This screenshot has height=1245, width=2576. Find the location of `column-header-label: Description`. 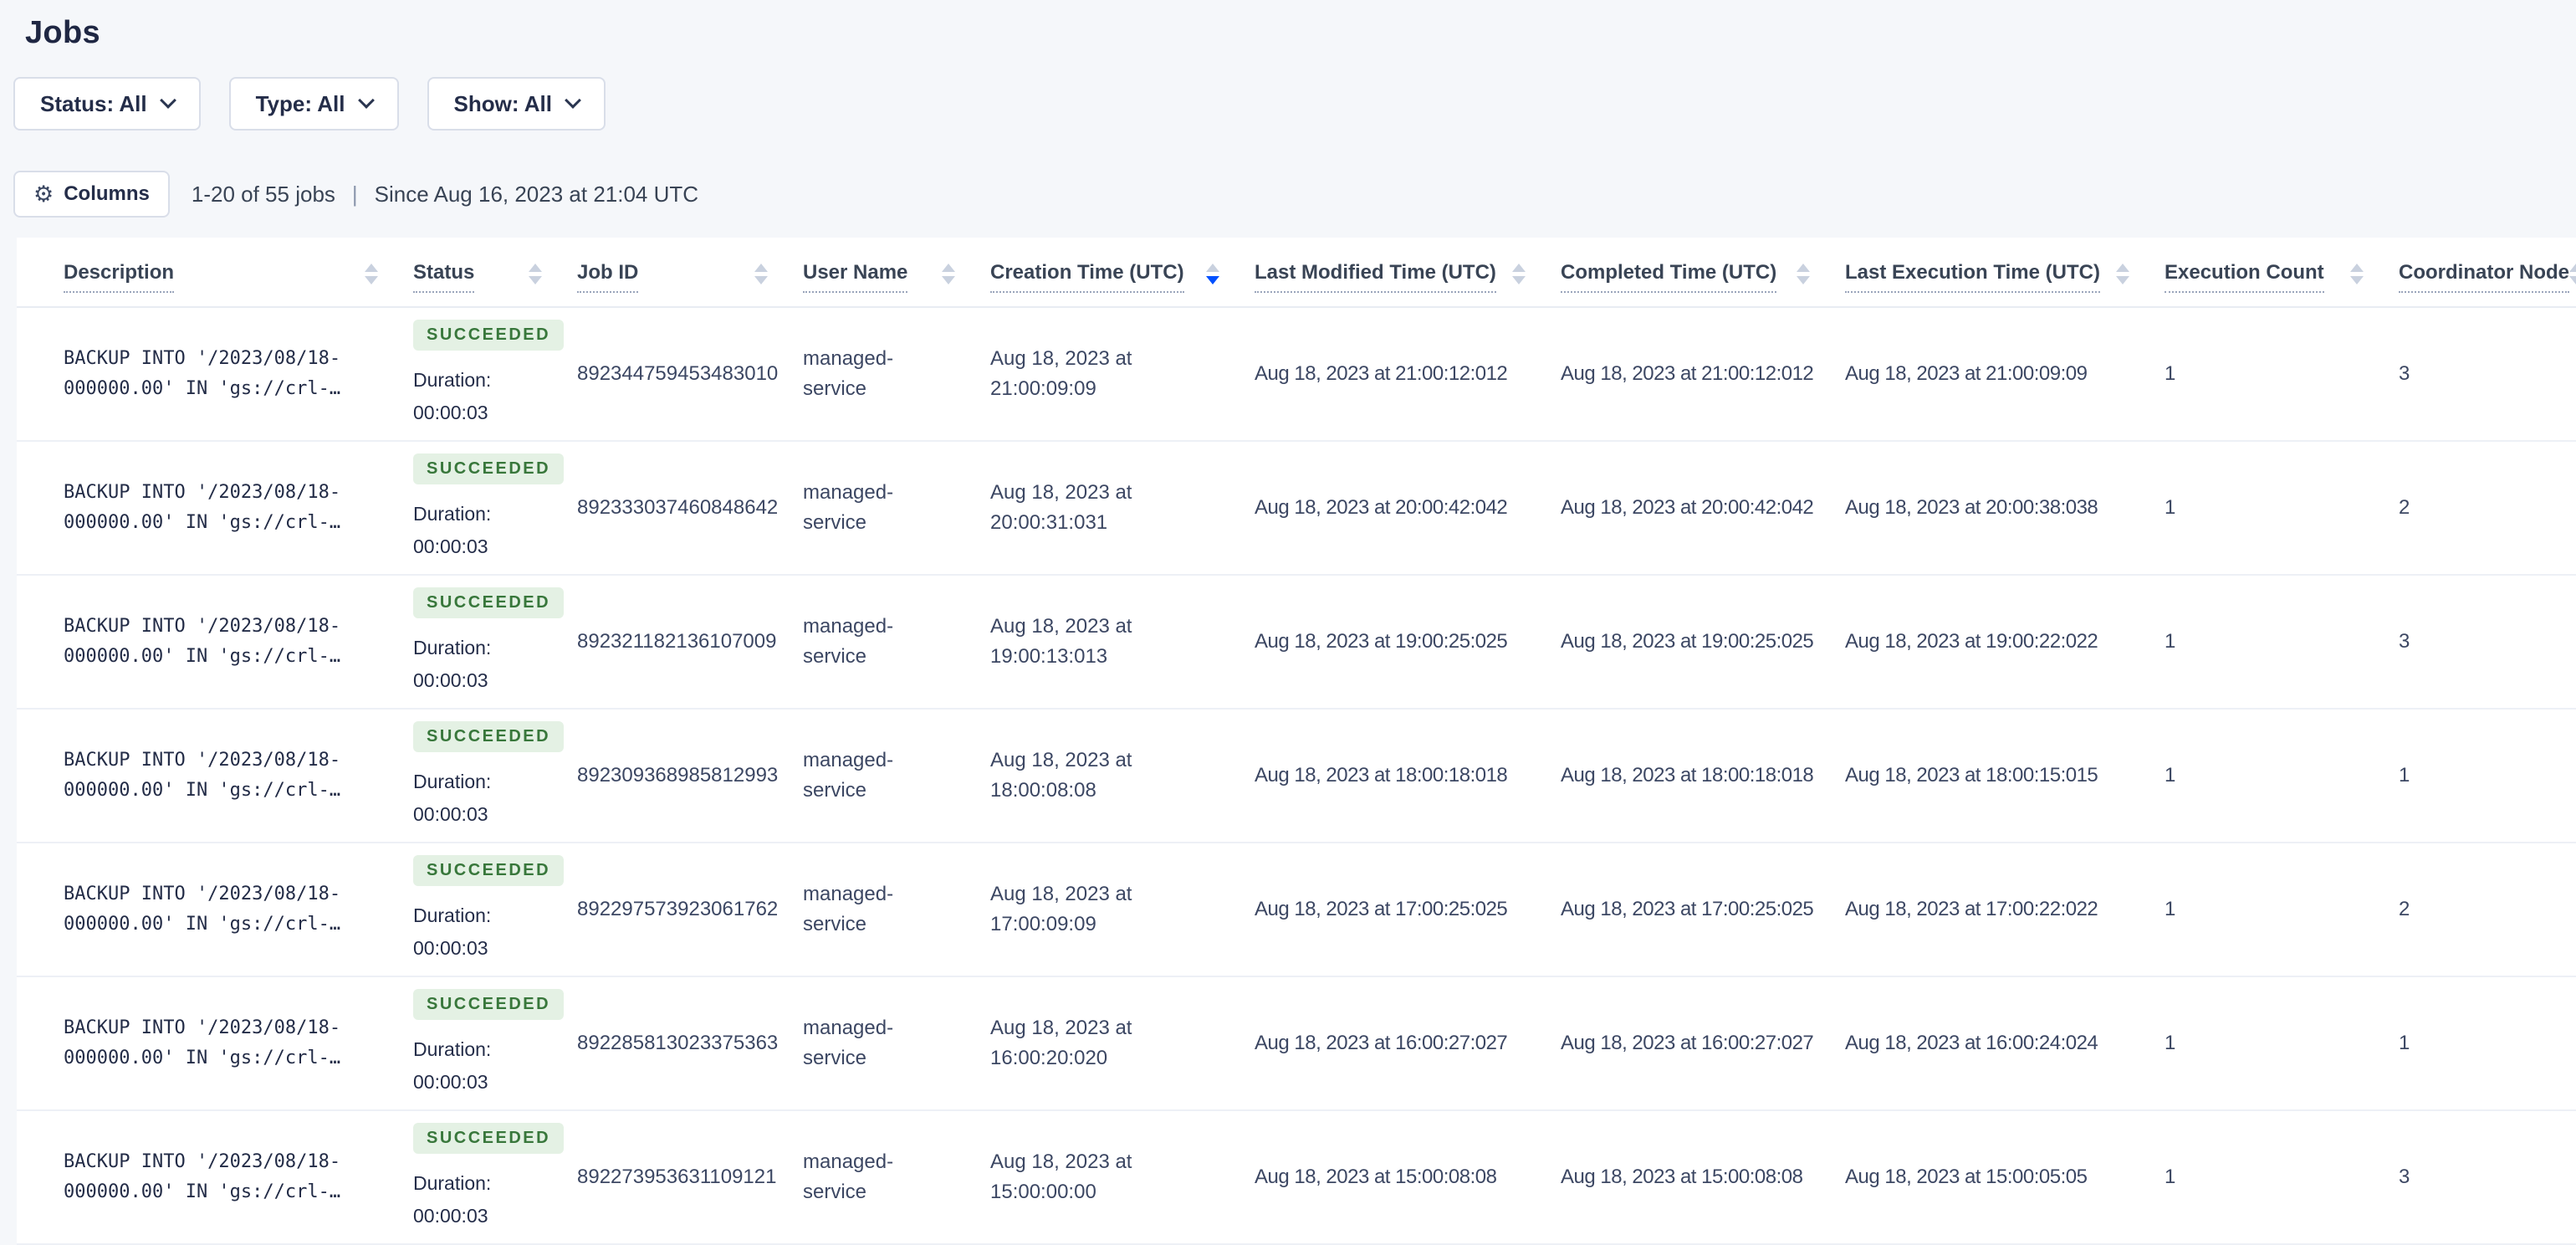

column-header-label: Description is located at coordinates (119, 277).